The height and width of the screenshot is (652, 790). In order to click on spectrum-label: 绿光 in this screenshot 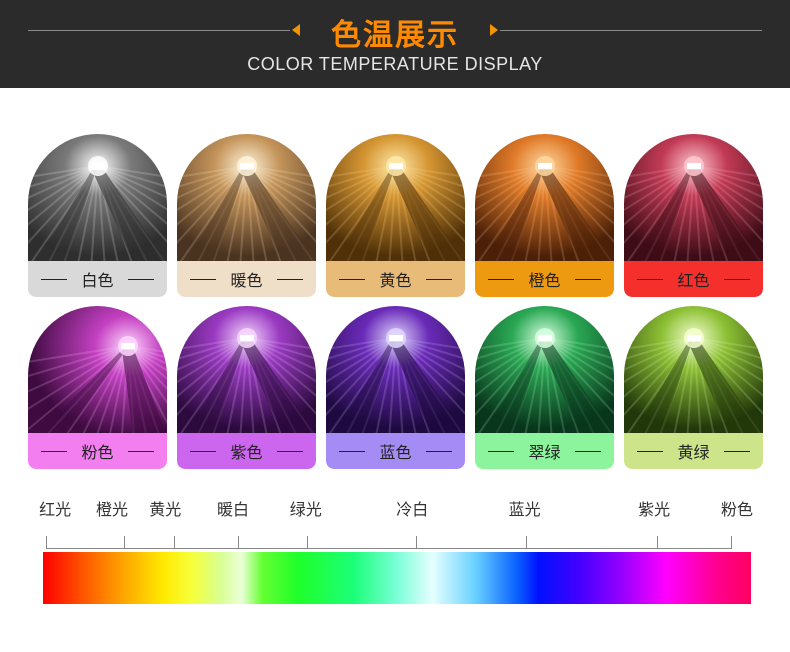, I will do `click(305, 509)`.